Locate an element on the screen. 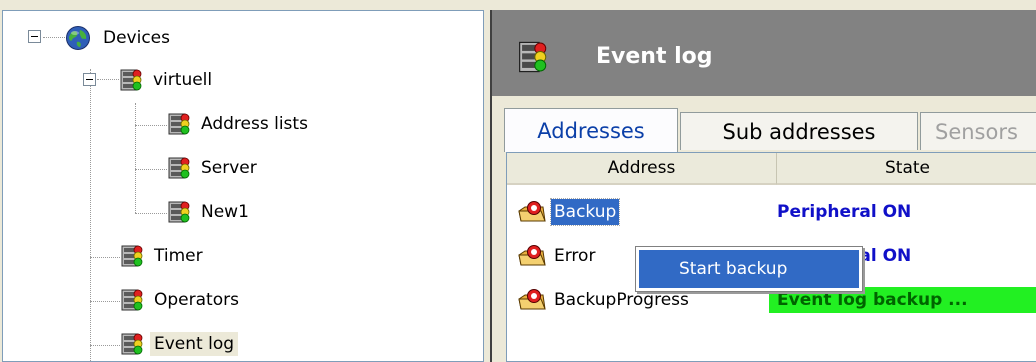 This screenshot has width=1036, height=362. collapse-devices-toggle is located at coordinates (34, 36).